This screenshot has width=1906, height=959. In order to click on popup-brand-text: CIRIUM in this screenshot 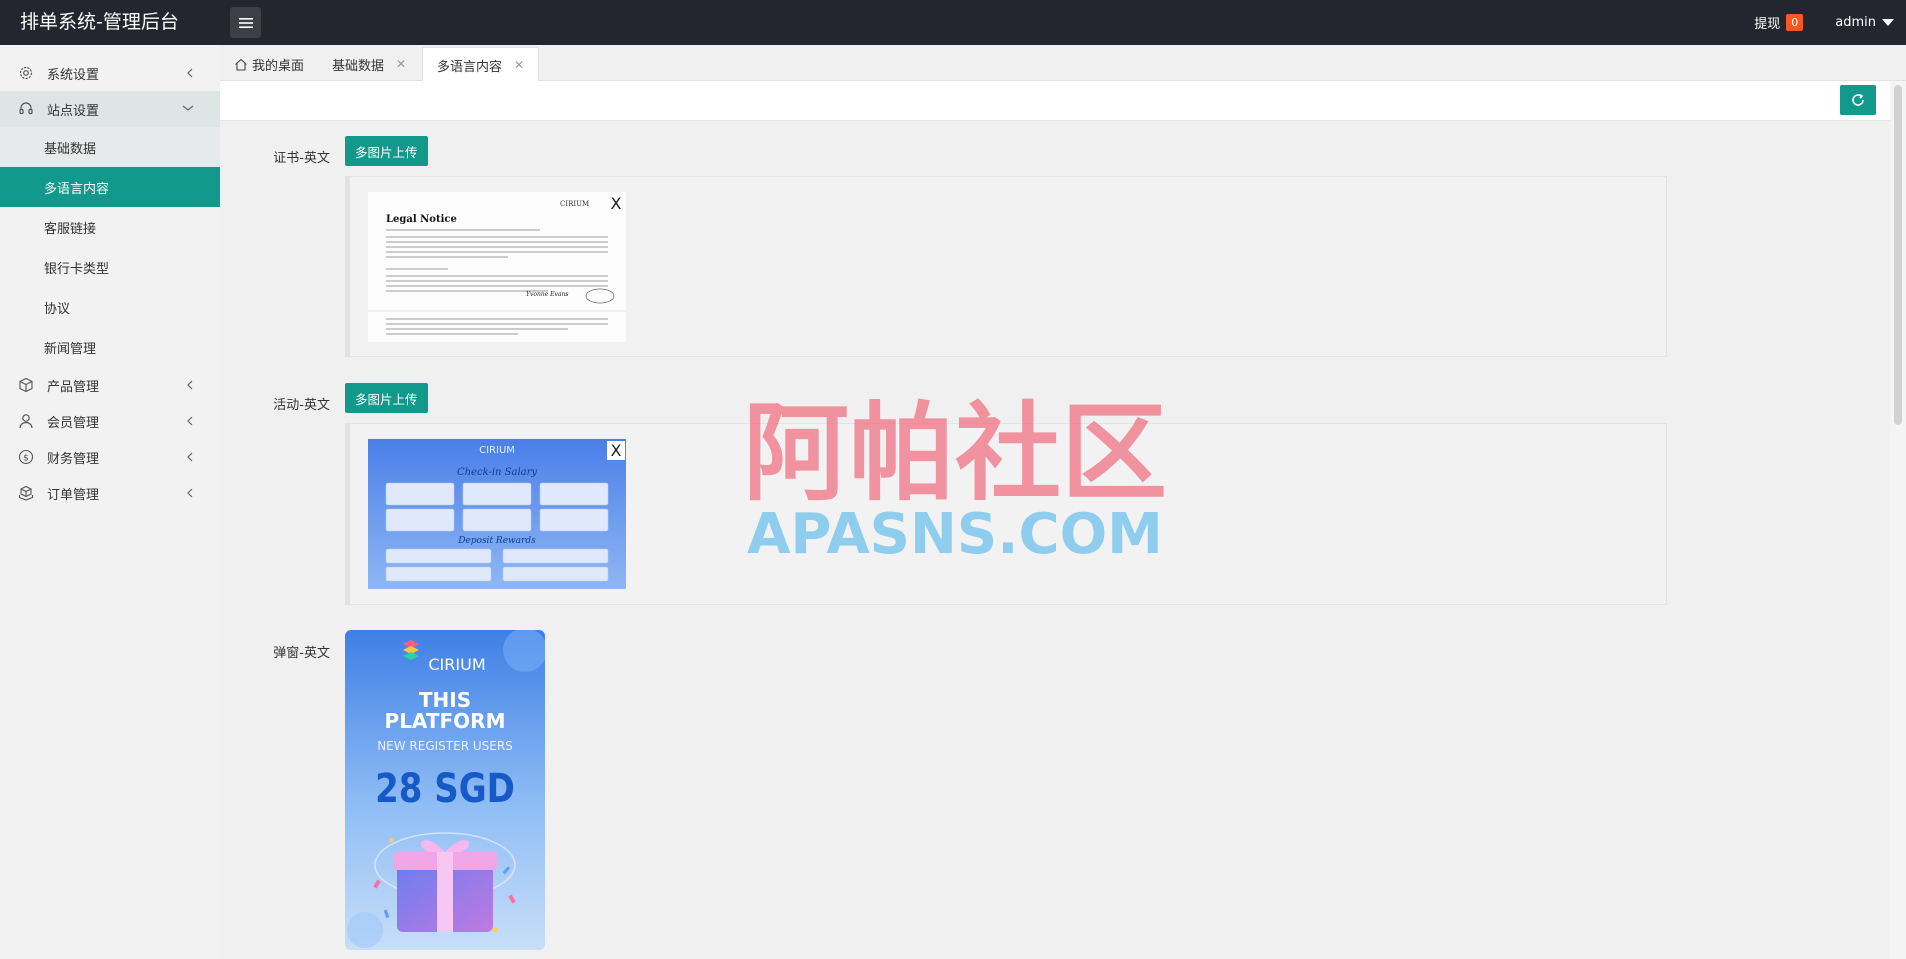, I will do `click(456, 664)`.